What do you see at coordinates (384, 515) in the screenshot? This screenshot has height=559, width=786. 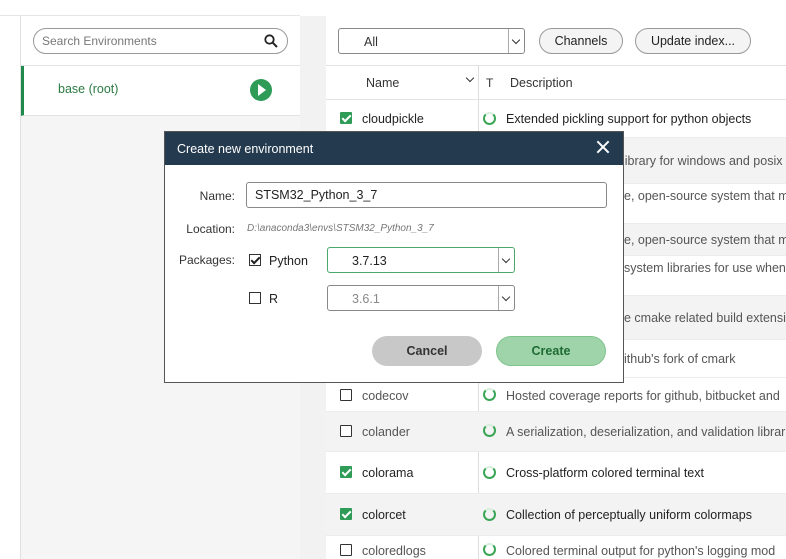 I see `package-name: colorcet` at bounding box center [384, 515].